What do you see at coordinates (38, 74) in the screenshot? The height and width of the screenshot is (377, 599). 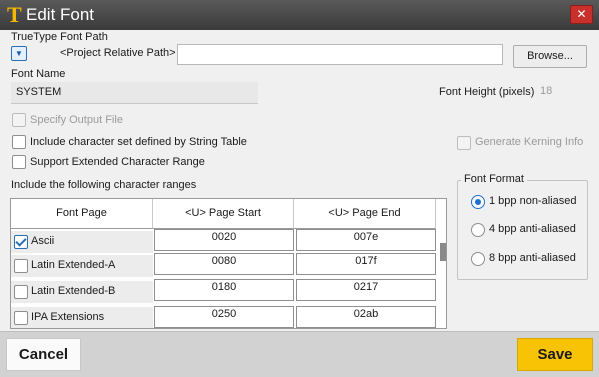 I see `font-name-label: Font Name` at bounding box center [38, 74].